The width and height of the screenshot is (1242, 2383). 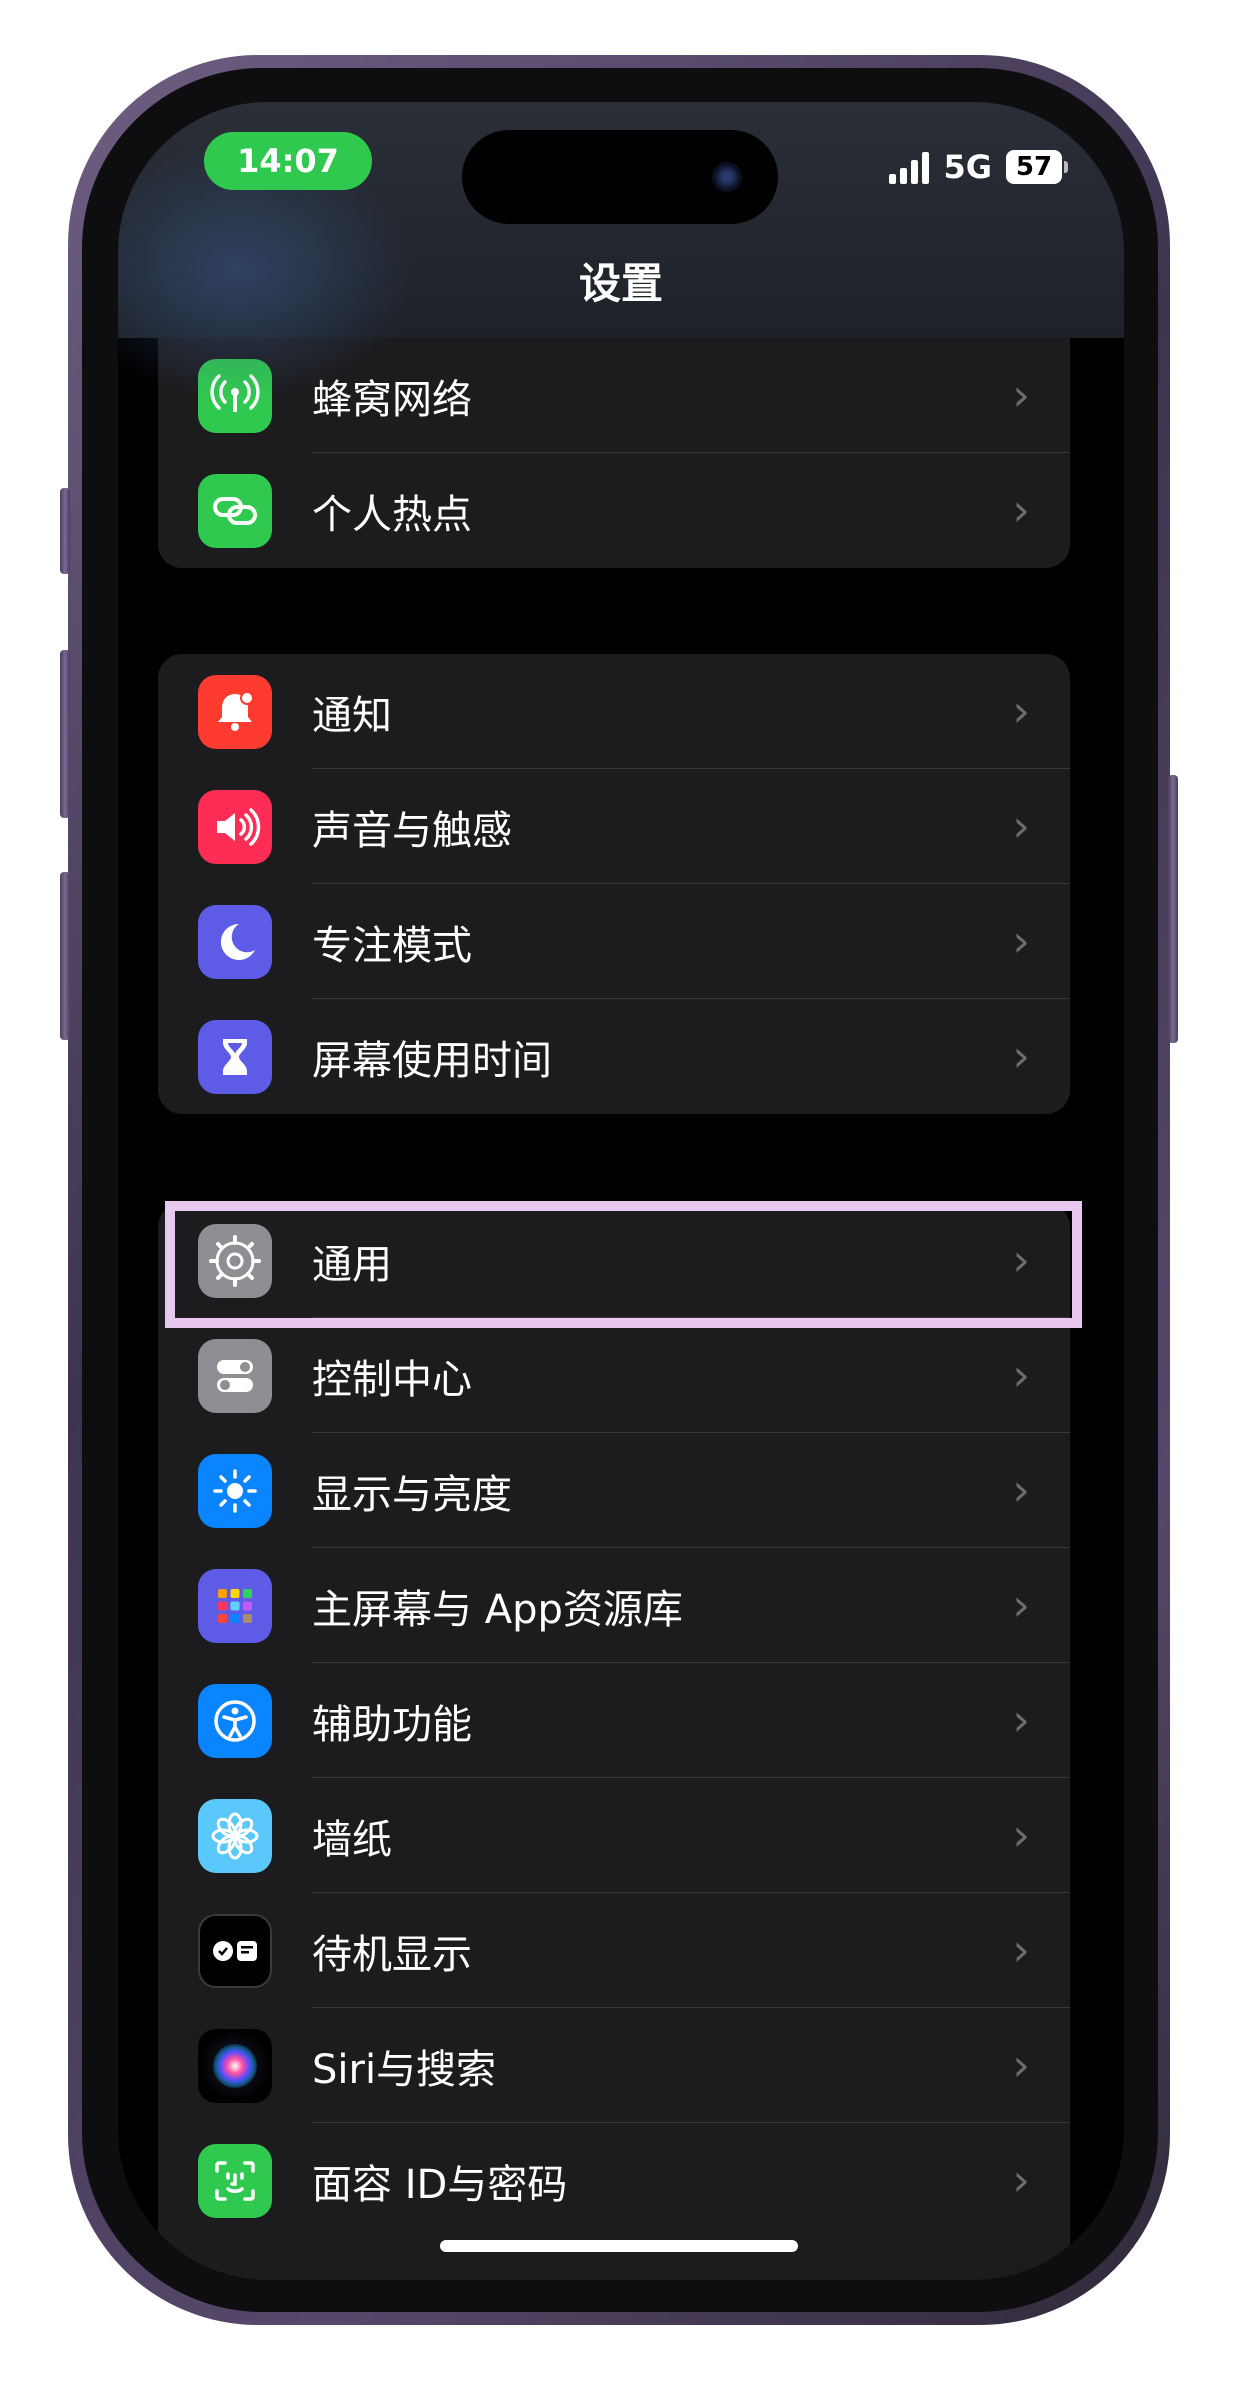 What do you see at coordinates (404, 2069) in the screenshot?
I see `settings-row-label: Siri与搜索` at bounding box center [404, 2069].